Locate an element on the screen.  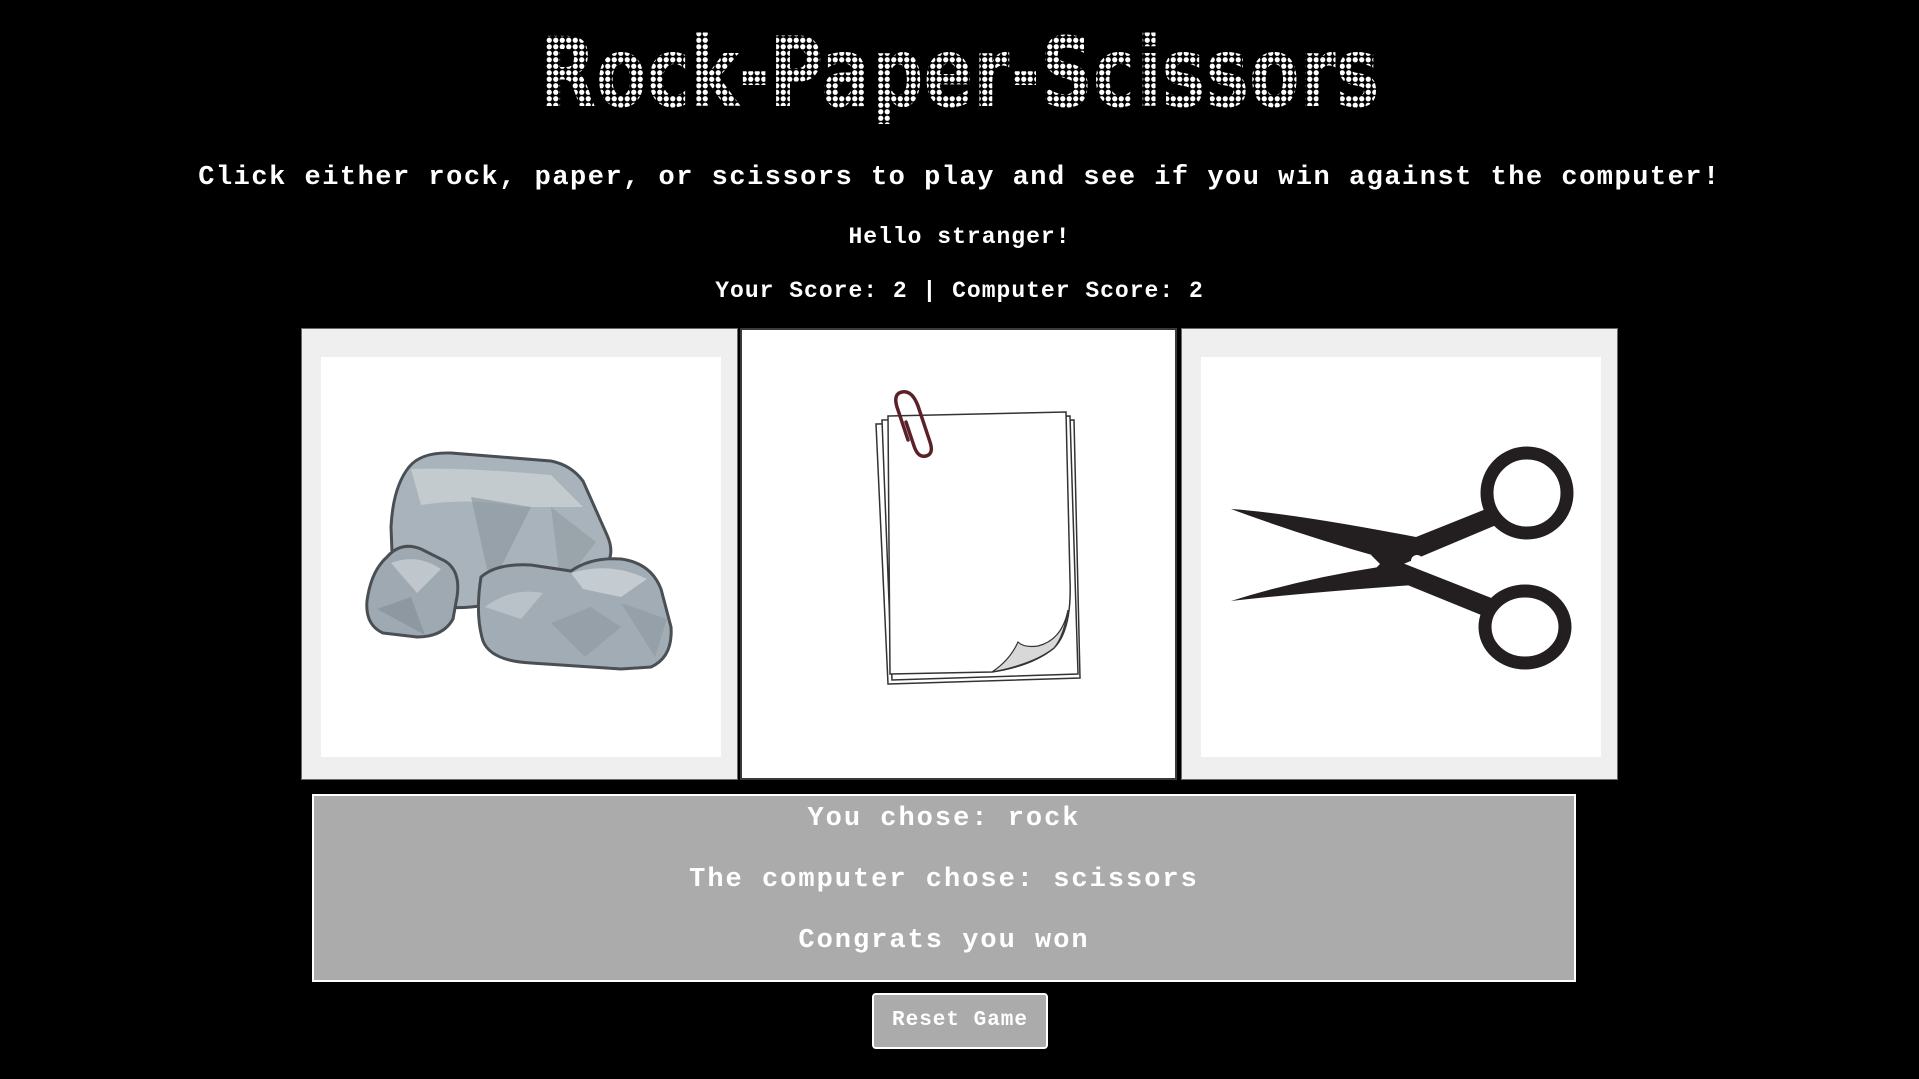
your-score-label: Your Score: is located at coordinates (797, 291).